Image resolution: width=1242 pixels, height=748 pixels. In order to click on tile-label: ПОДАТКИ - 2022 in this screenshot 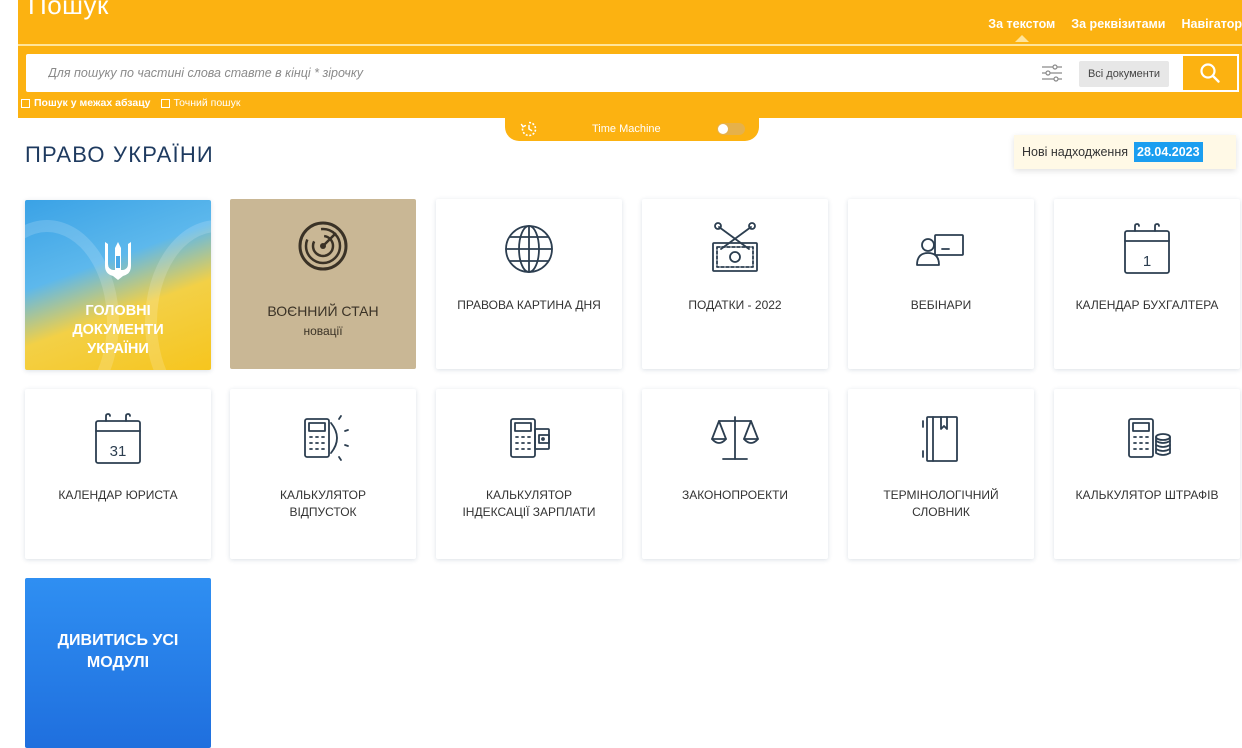, I will do `click(735, 305)`.